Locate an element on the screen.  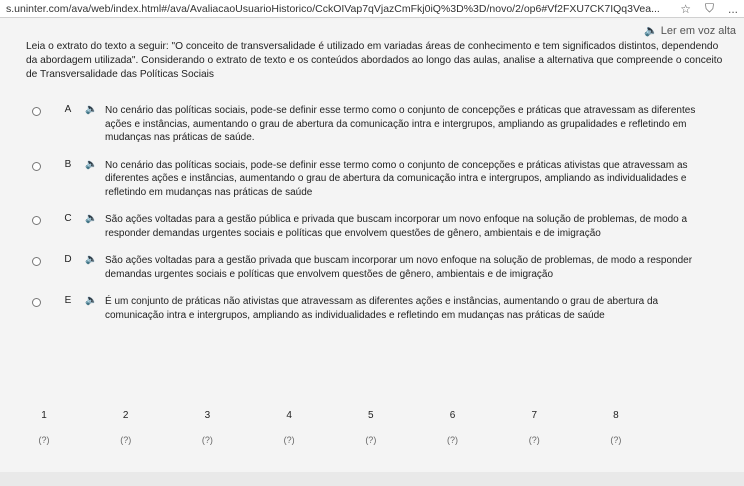
question-number: 4 is located at coordinates (289, 415).